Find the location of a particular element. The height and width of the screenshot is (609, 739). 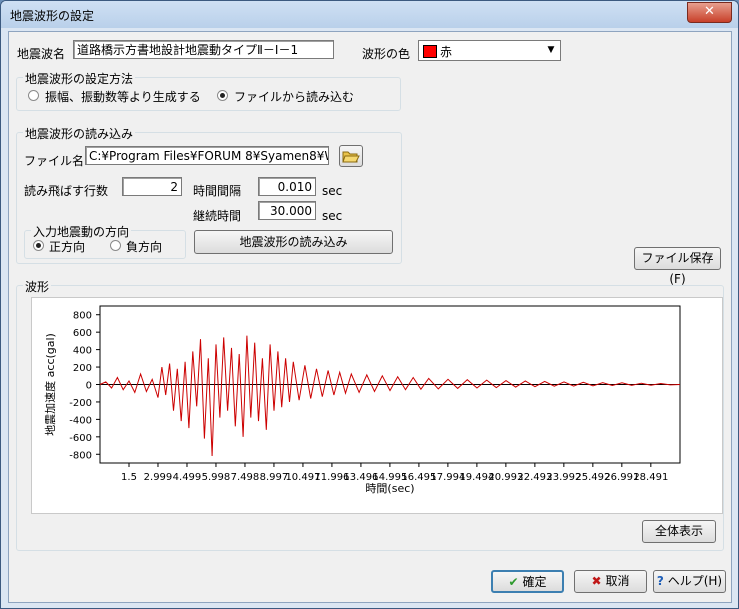

cross-icon: ✖ is located at coordinates (596, 581).